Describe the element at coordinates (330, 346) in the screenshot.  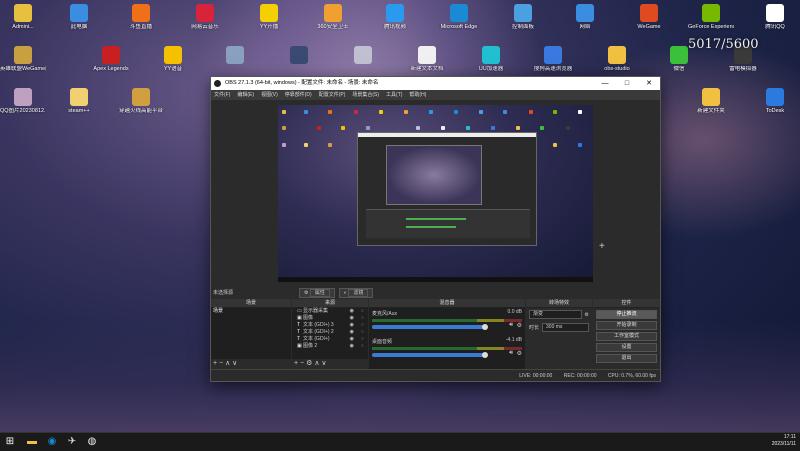
I see `source-item: ▣图像 2 ◉ ◌` at that location.